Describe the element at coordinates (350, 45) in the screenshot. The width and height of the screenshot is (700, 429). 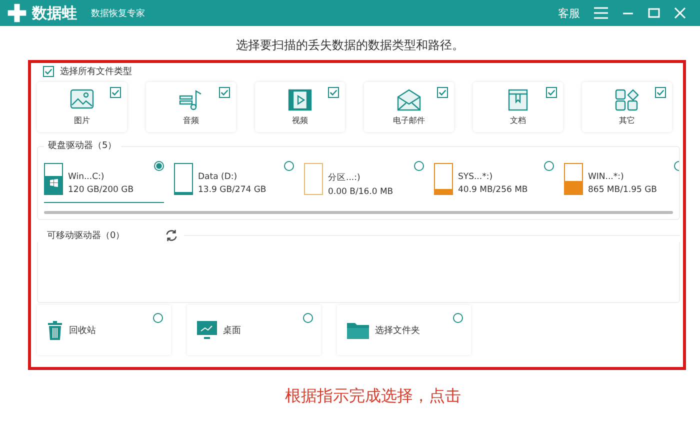
I see `heading-text: 选择要扫描的丢失数据的数据类型和路径。` at that location.